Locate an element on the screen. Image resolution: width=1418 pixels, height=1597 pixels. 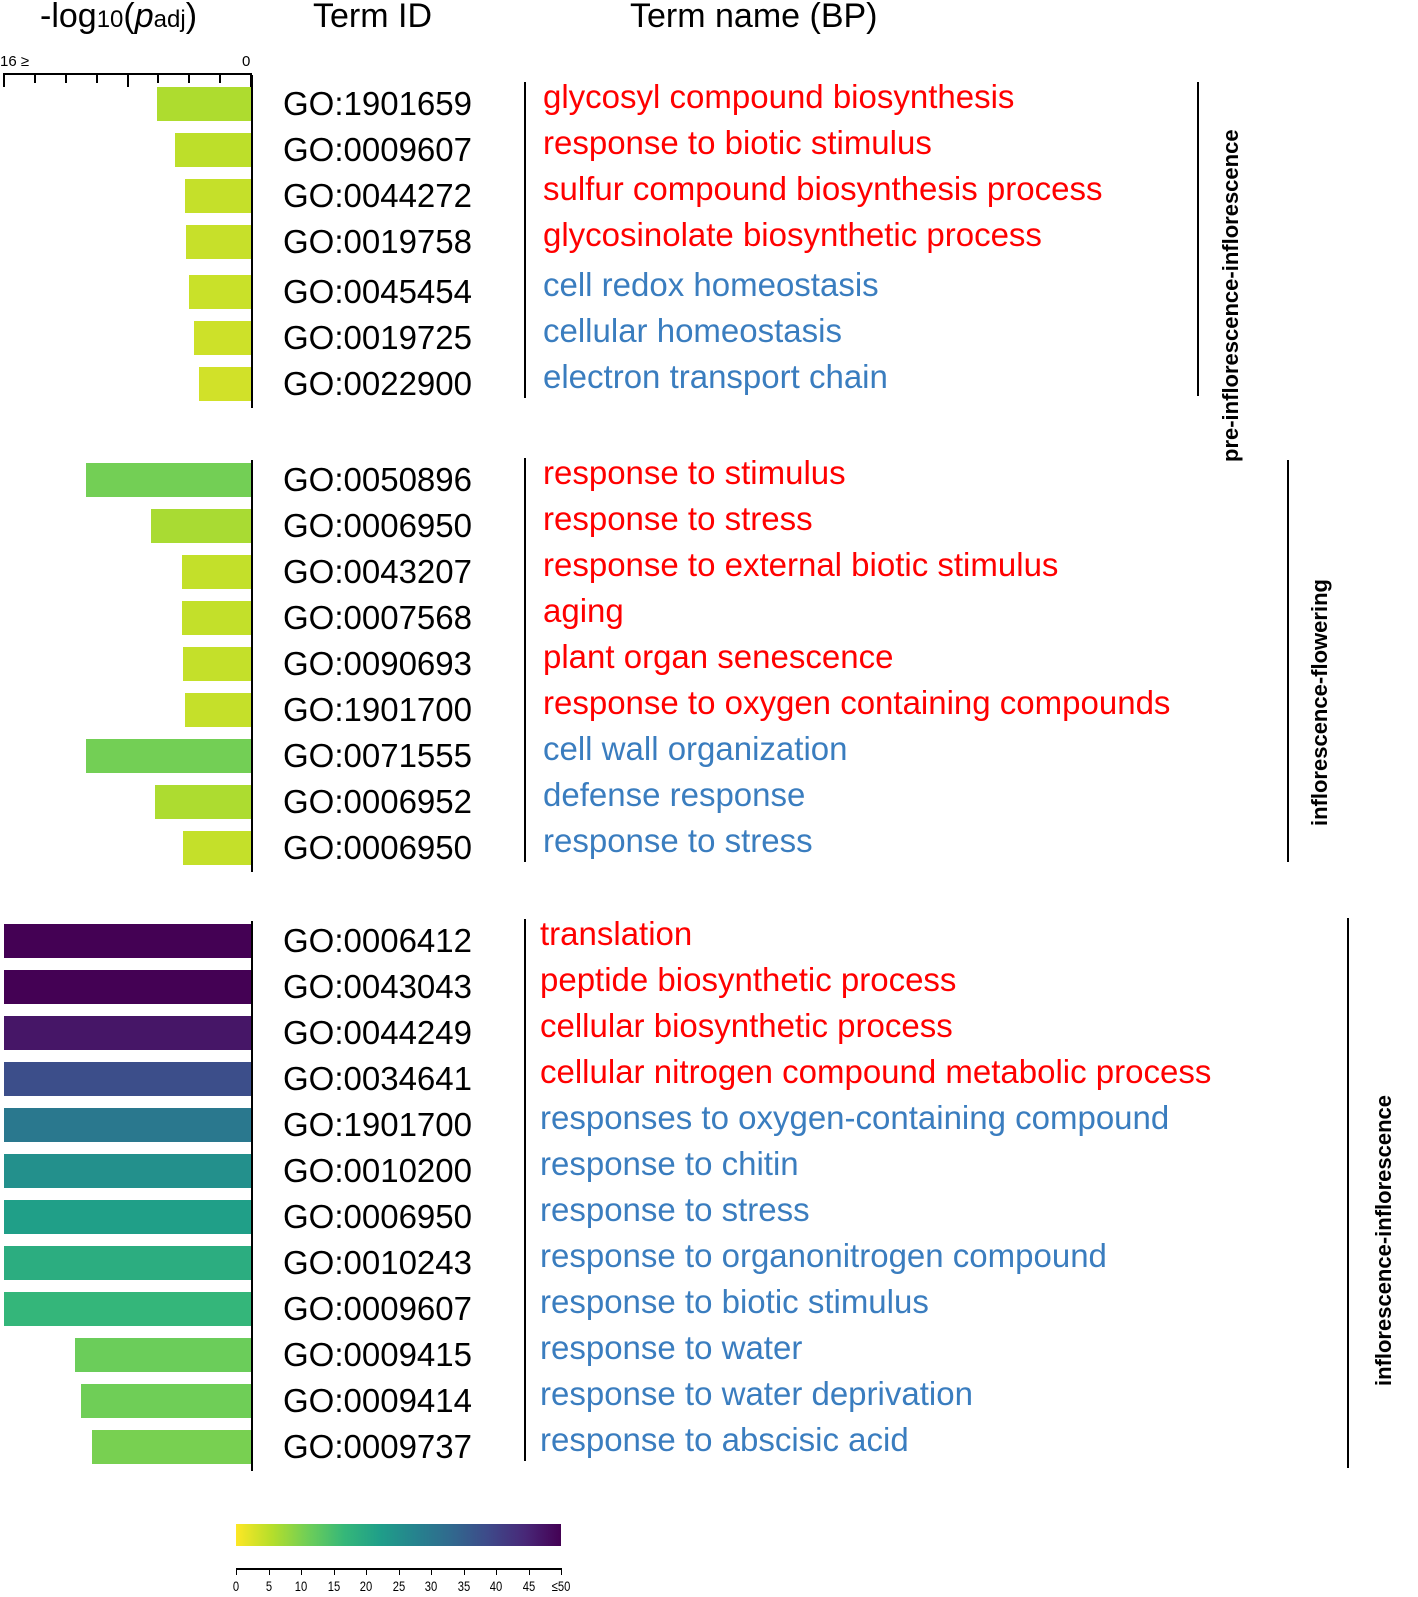
header-adj: adj is located at coordinates (169, 19).